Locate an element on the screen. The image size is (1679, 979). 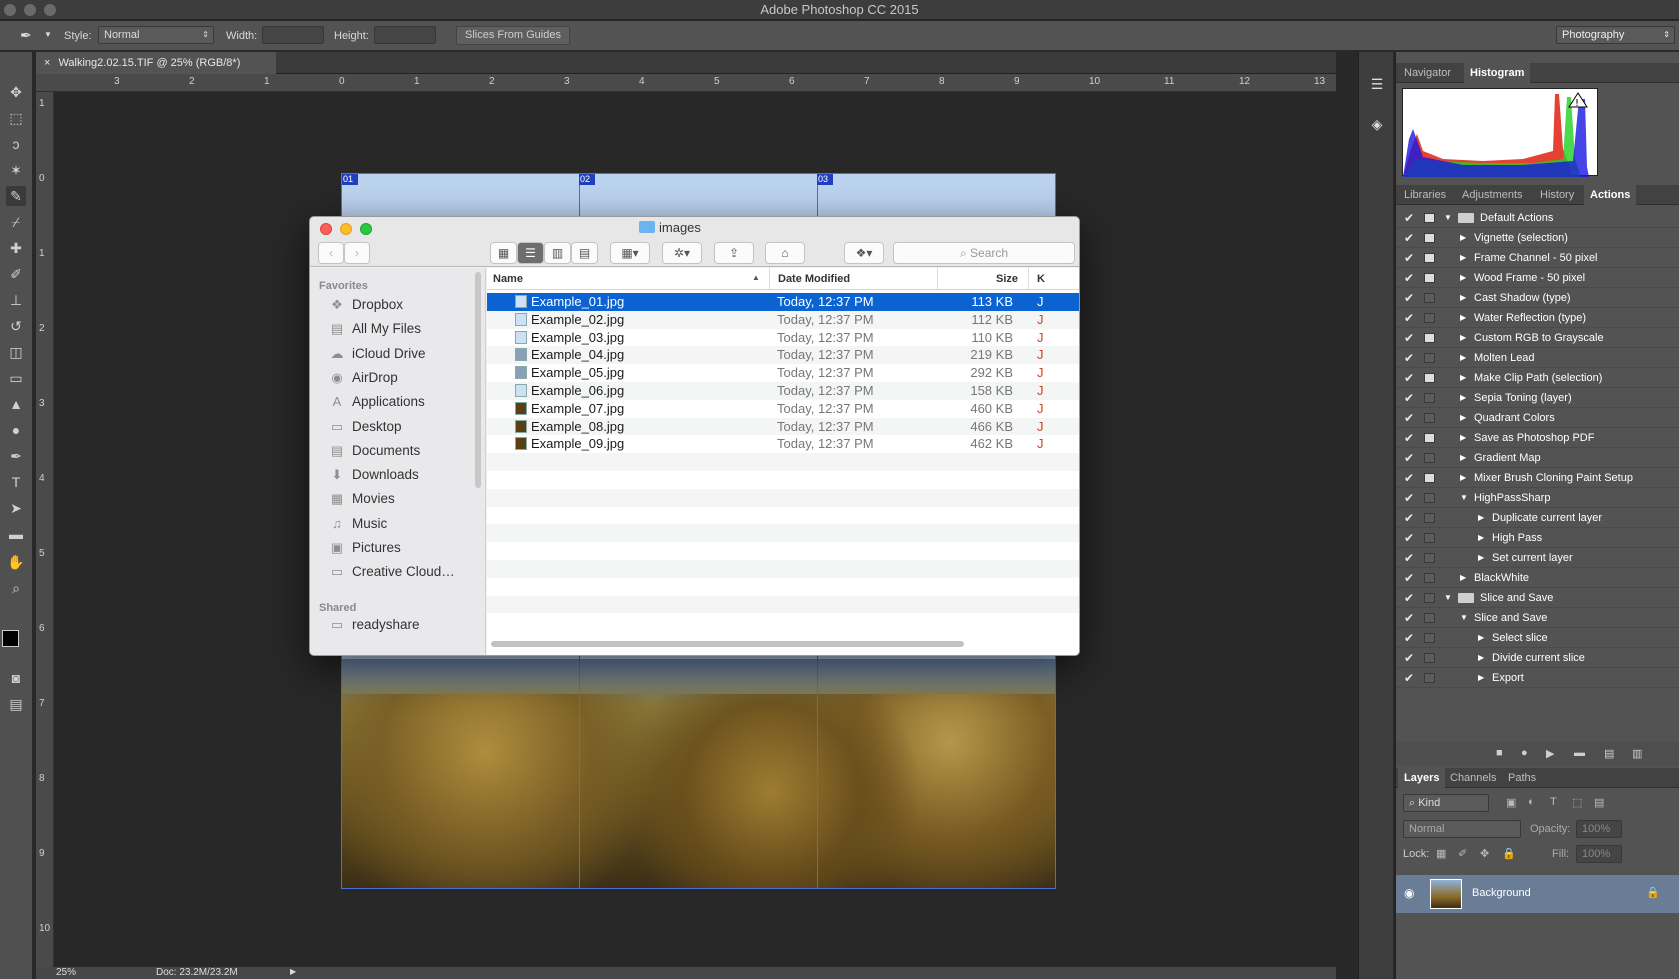
sidebar-item-airdrop: ◉ AirDrop is located at coordinates (362, 378).